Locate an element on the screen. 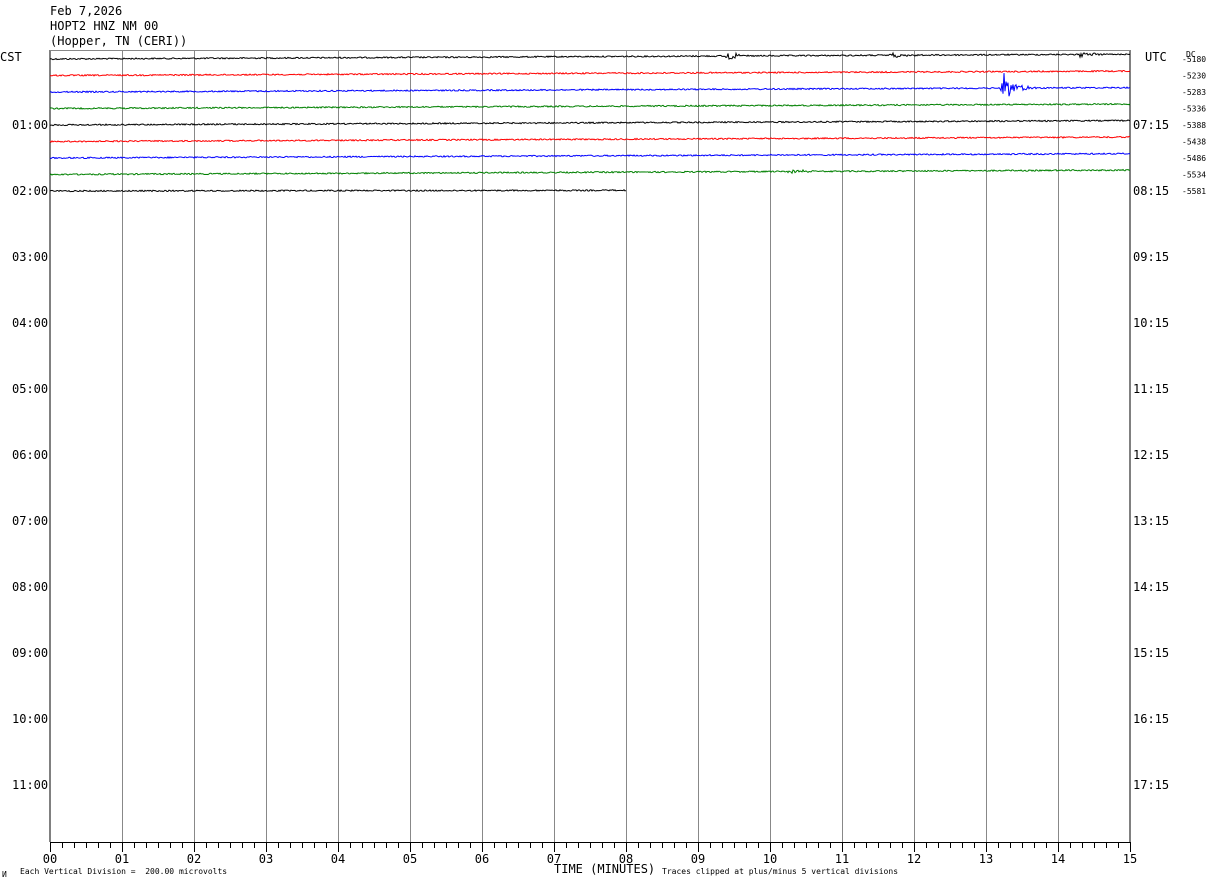  left-hour-label: 04:00 is located at coordinates (30, 323).